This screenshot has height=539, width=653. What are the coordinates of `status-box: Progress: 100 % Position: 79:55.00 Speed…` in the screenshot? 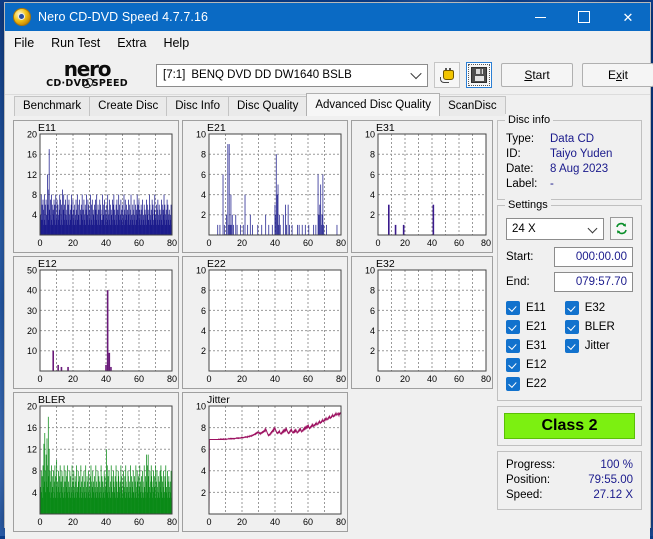 It's located at (569, 480).